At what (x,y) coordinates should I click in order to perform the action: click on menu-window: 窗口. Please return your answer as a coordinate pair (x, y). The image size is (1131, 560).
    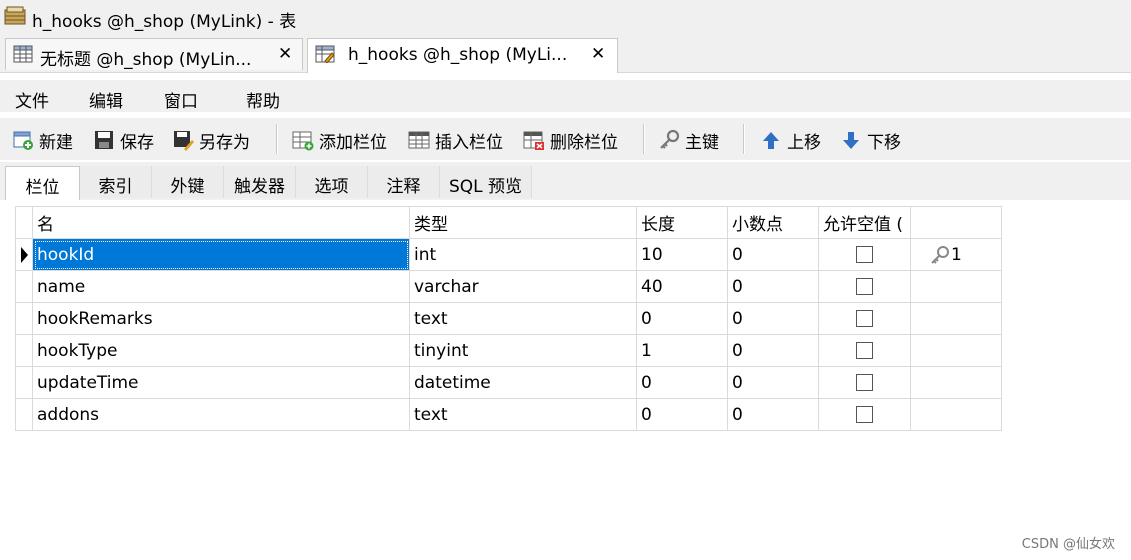
    Looking at the image, I should click on (181, 99).